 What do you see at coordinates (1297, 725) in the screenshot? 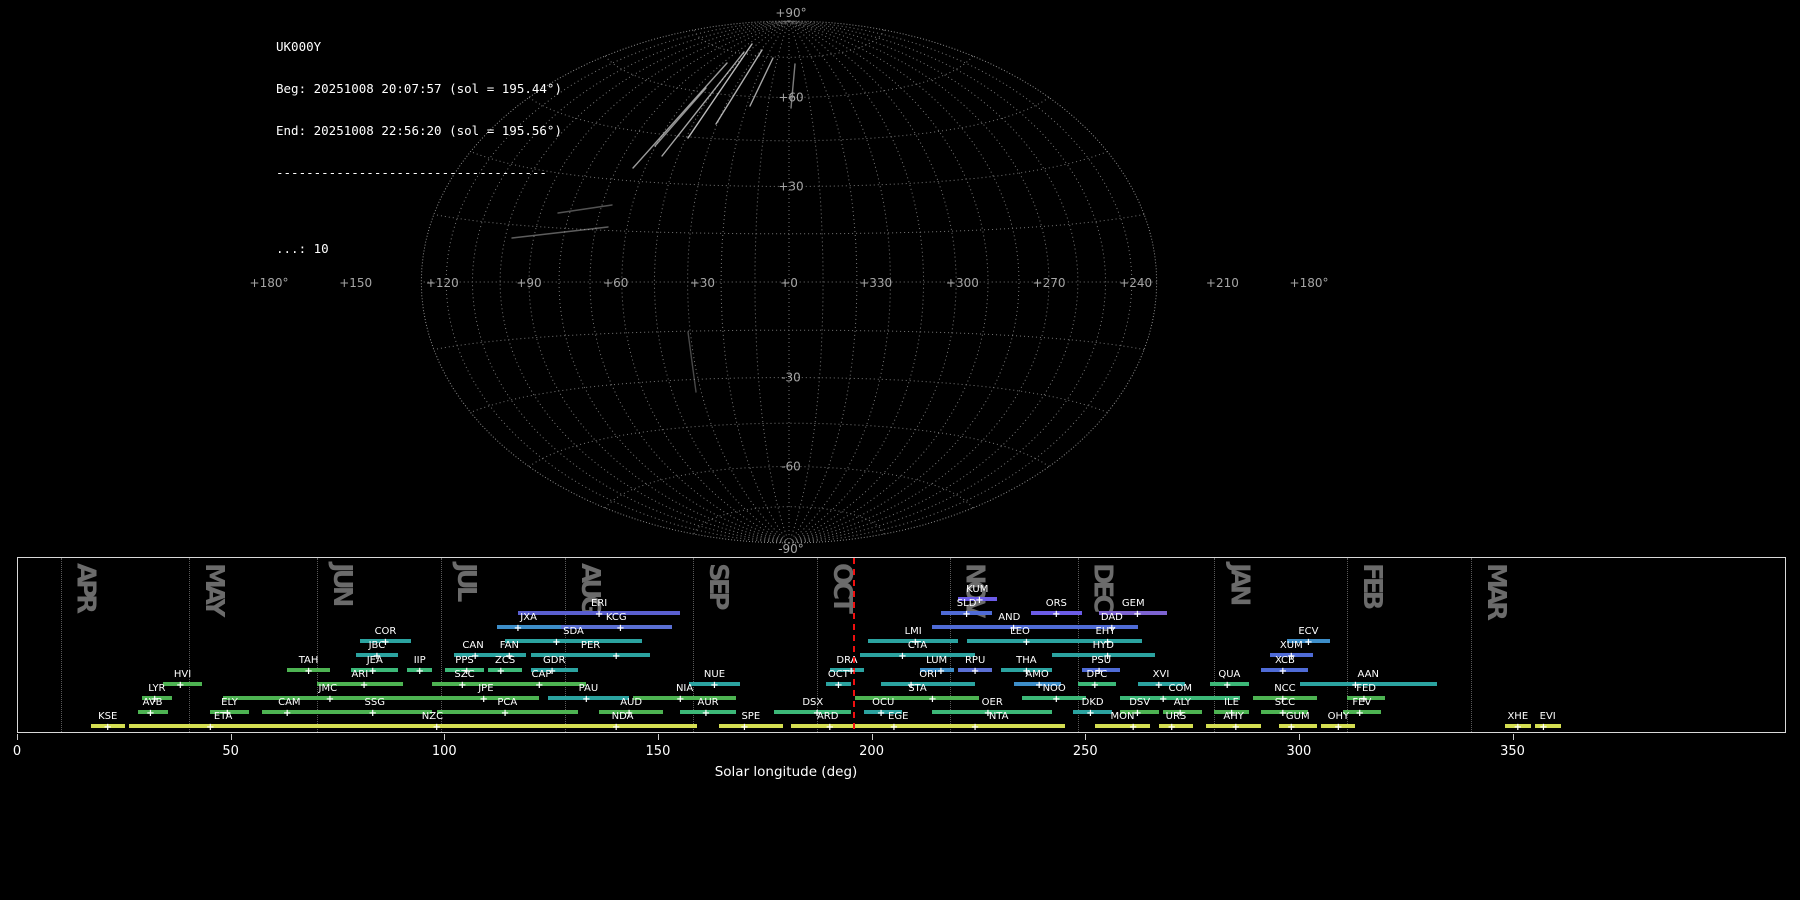
I see `shower-bar-gum` at bounding box center [1297, 725].